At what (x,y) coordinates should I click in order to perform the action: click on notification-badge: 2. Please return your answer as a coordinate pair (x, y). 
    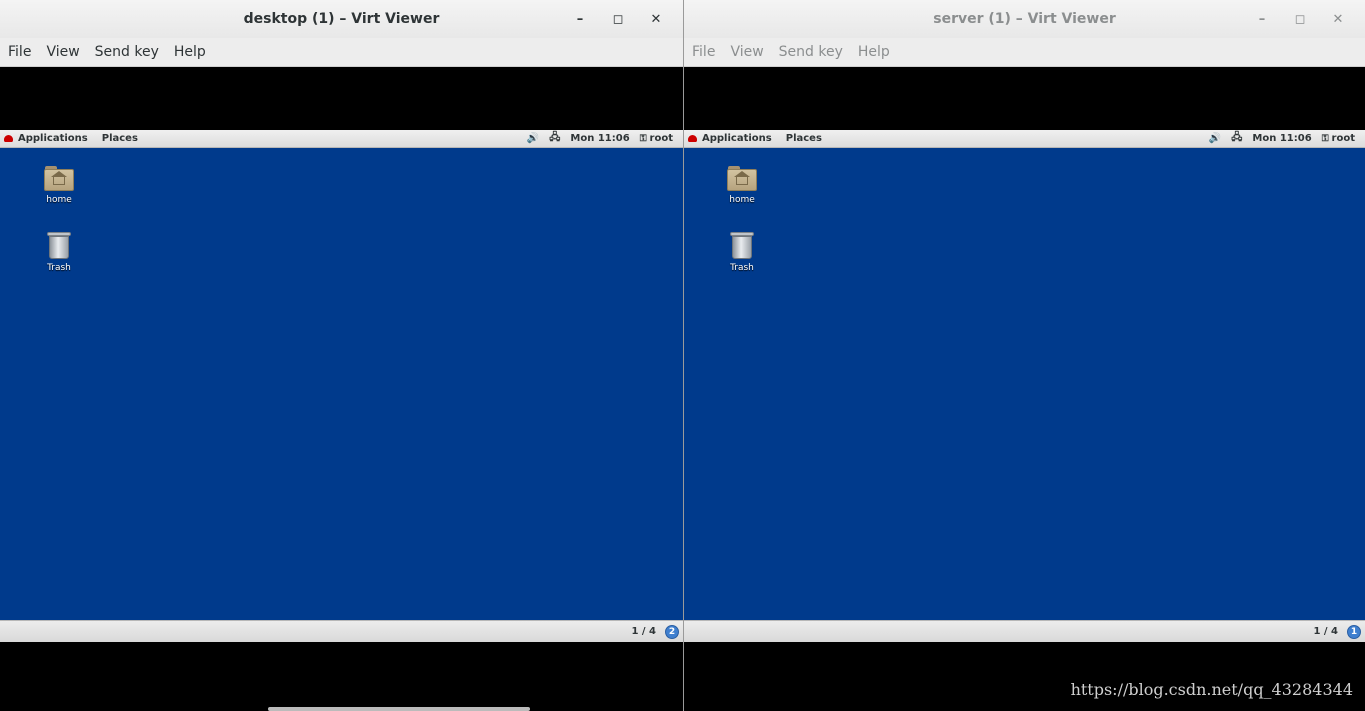
    Looking at the image, I should click on (672, 631).